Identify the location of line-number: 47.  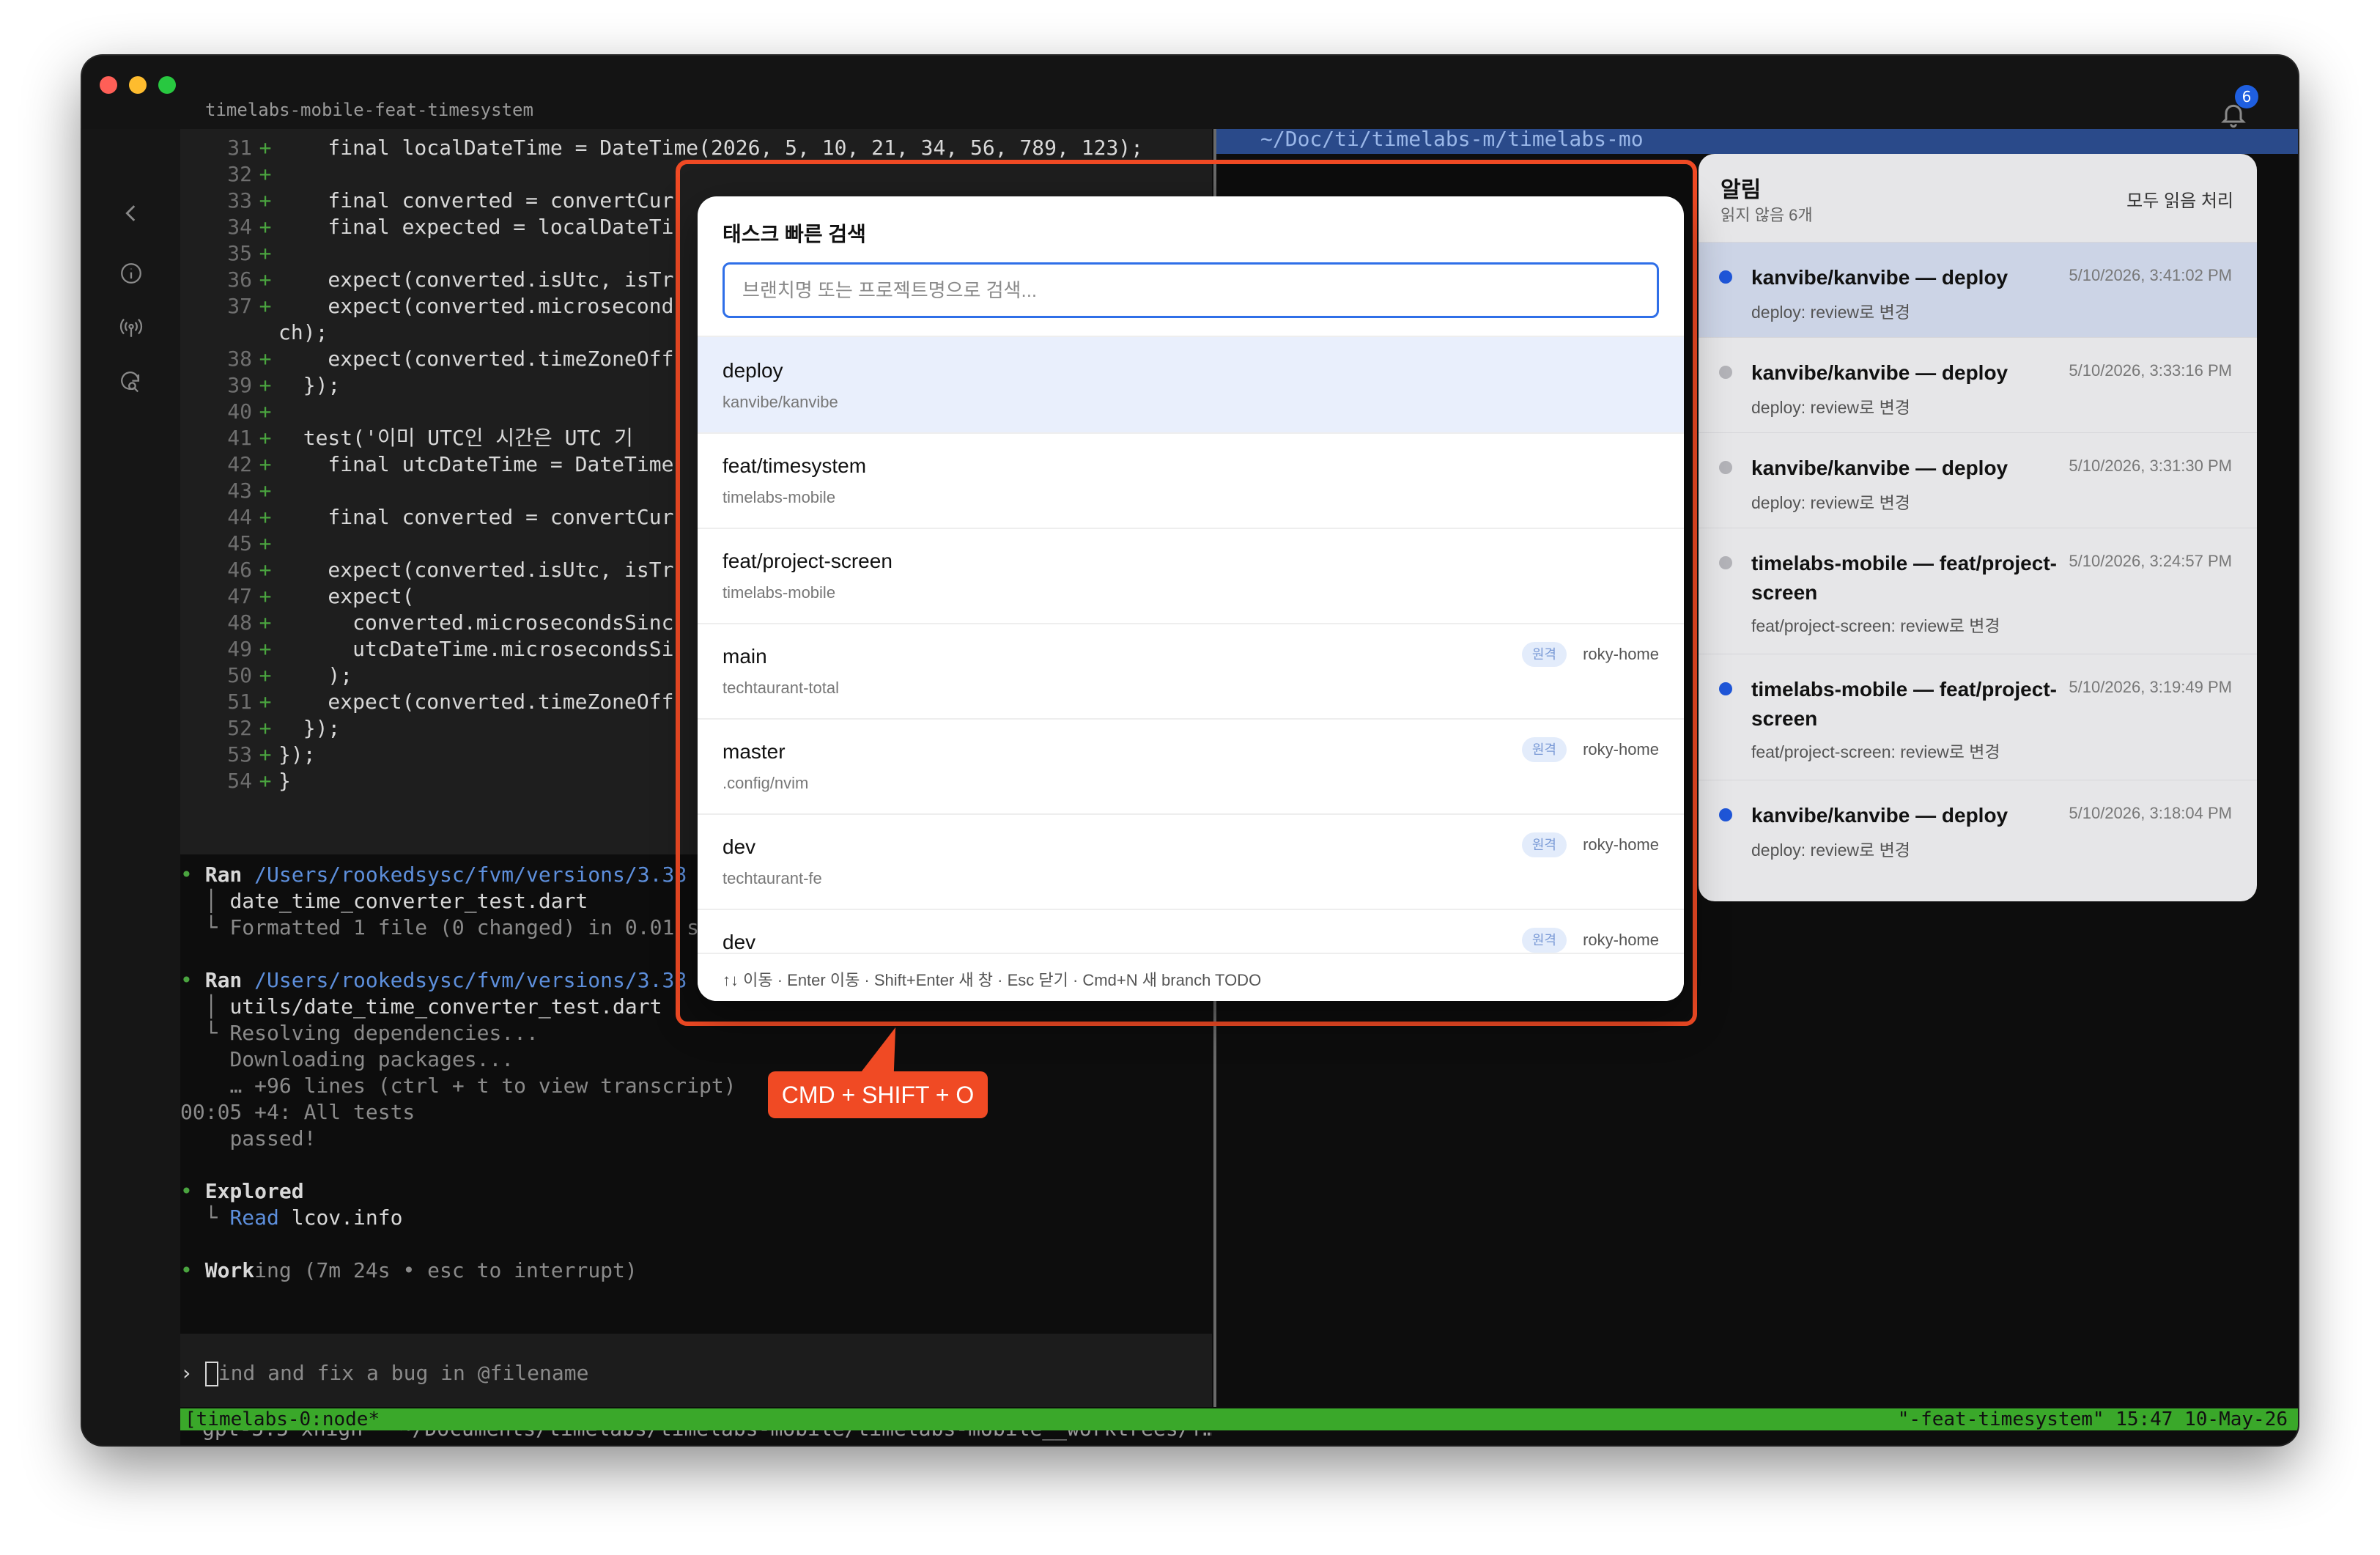
(239, 596).